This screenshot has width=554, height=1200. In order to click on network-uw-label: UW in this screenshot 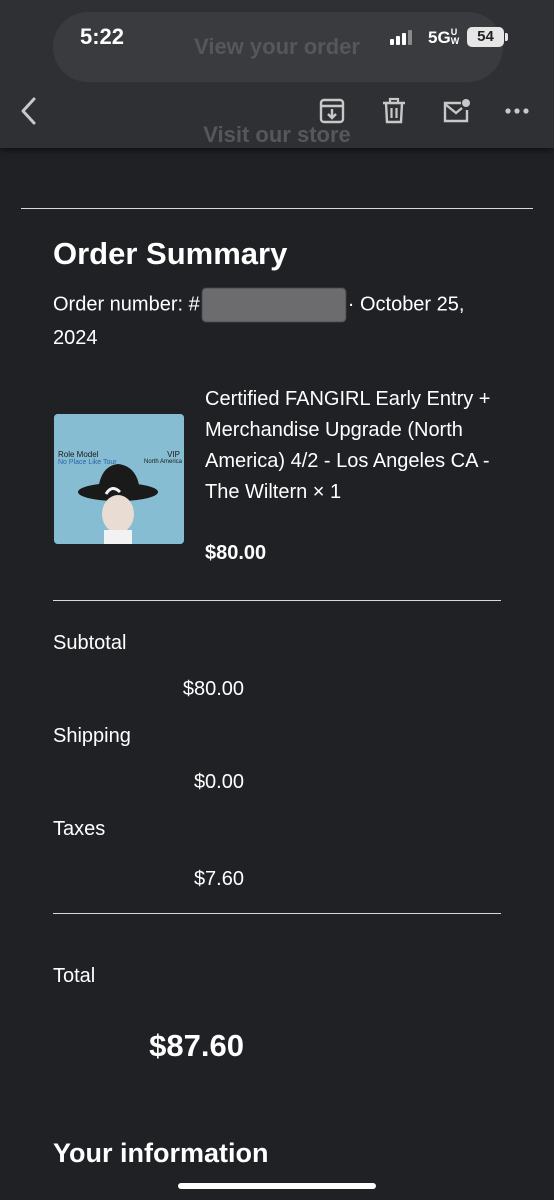, I will do `click(455, 36)`.